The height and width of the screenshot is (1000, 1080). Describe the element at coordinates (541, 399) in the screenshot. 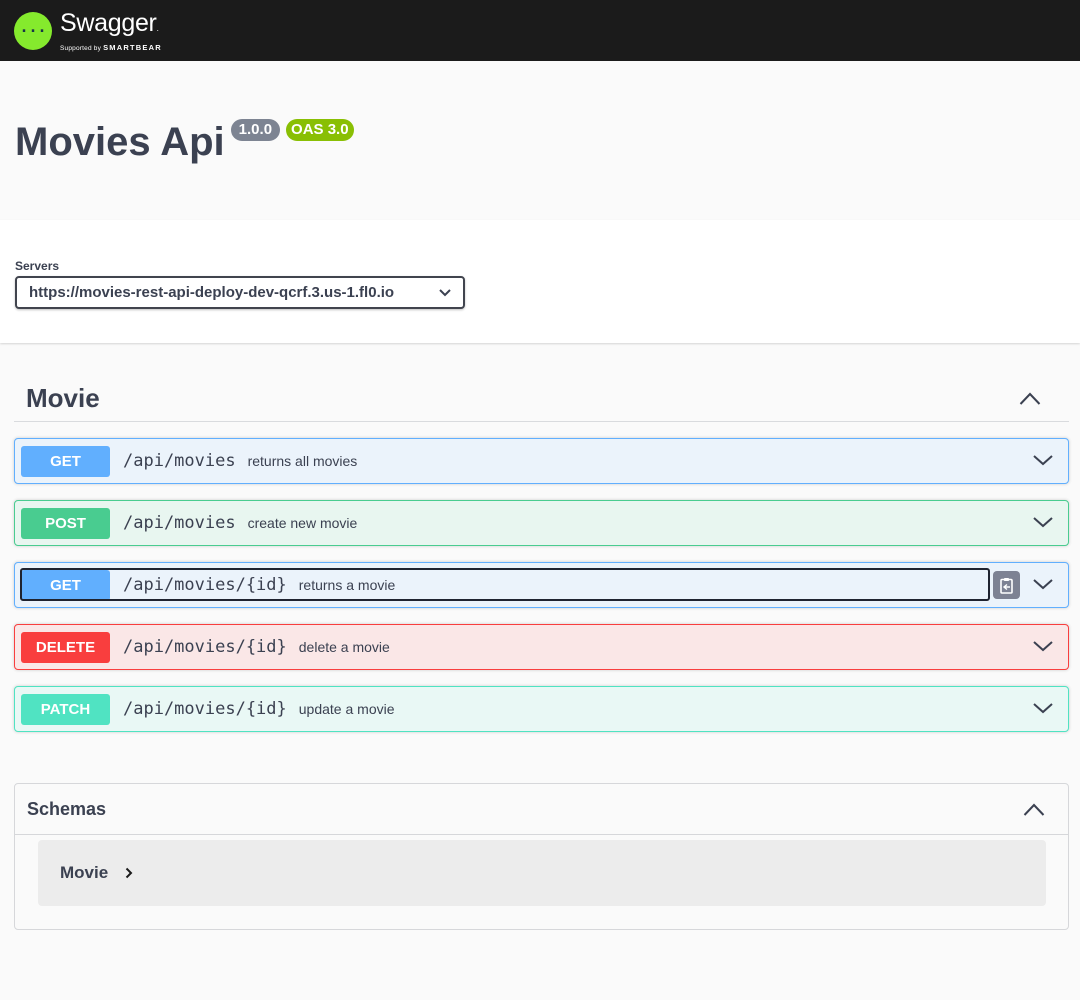

I see `tag-header: Movie` at that location.